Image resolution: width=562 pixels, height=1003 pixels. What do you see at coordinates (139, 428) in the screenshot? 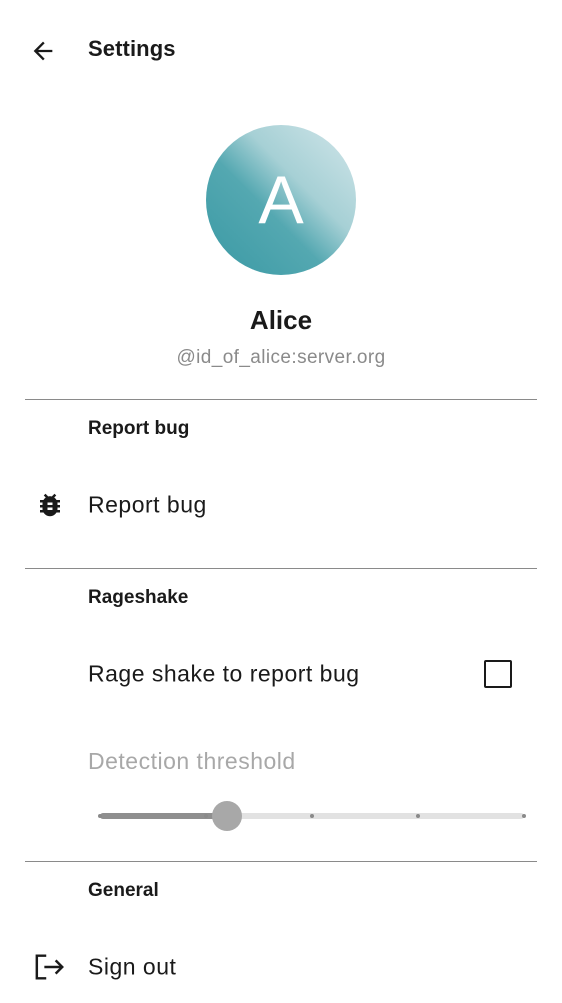
I see `section-header-report-bug: Report bug` at bounding box center [139, 428].